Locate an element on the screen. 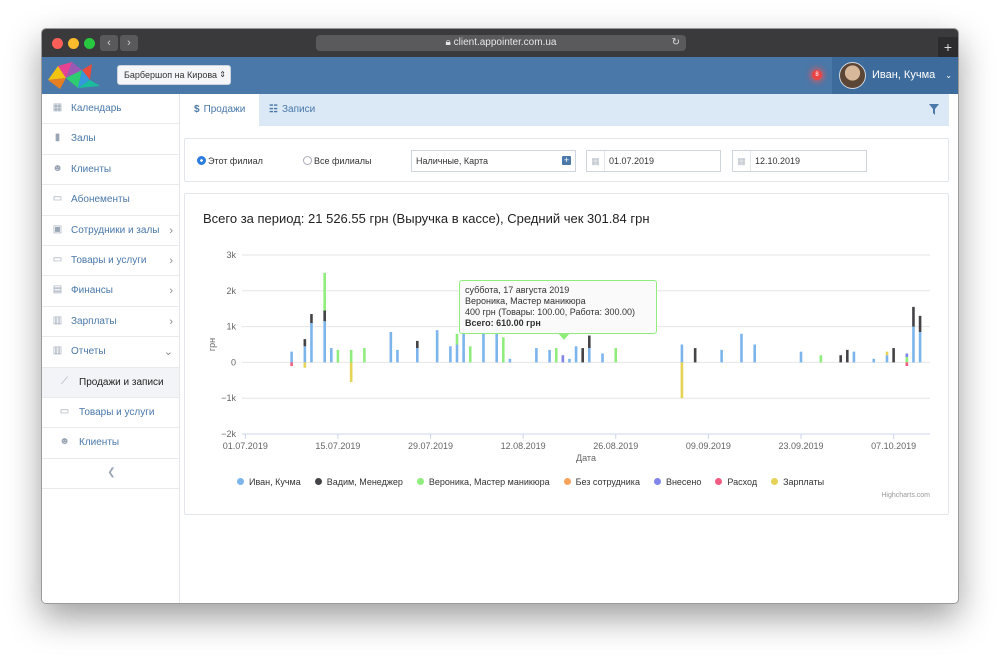 The image size is (1000, 659). sidebar-subitem-clients: ☻ Клиенты is located at coordinates (110, 443).